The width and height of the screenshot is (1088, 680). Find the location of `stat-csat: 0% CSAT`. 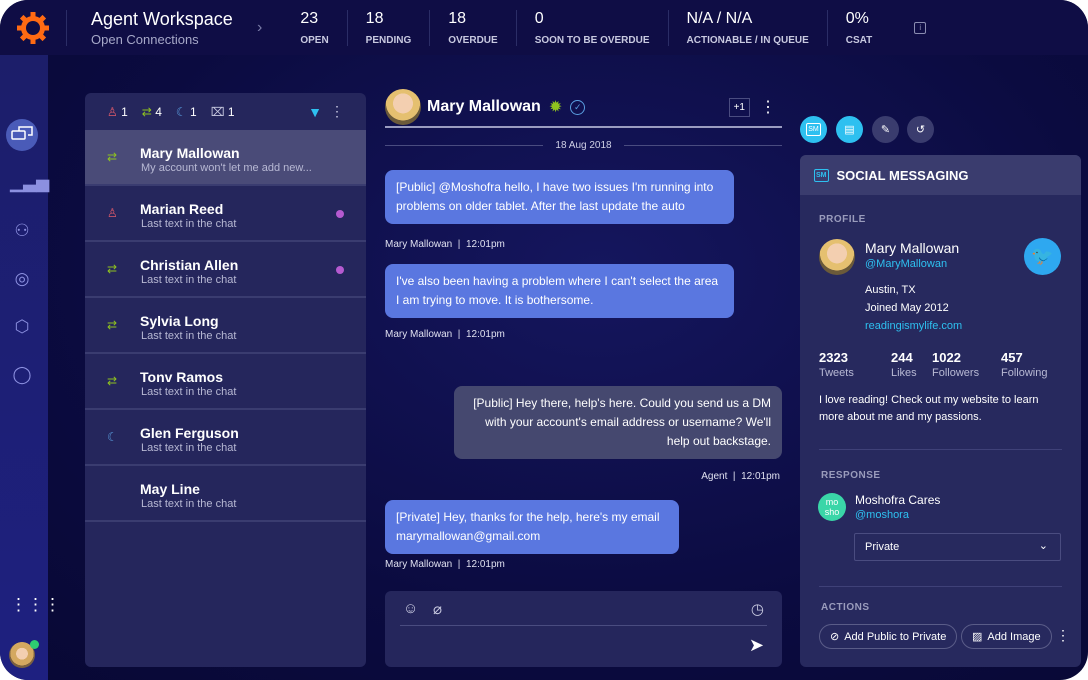

stat-csat: 0% CSAT is located at coordinates (859, 28).